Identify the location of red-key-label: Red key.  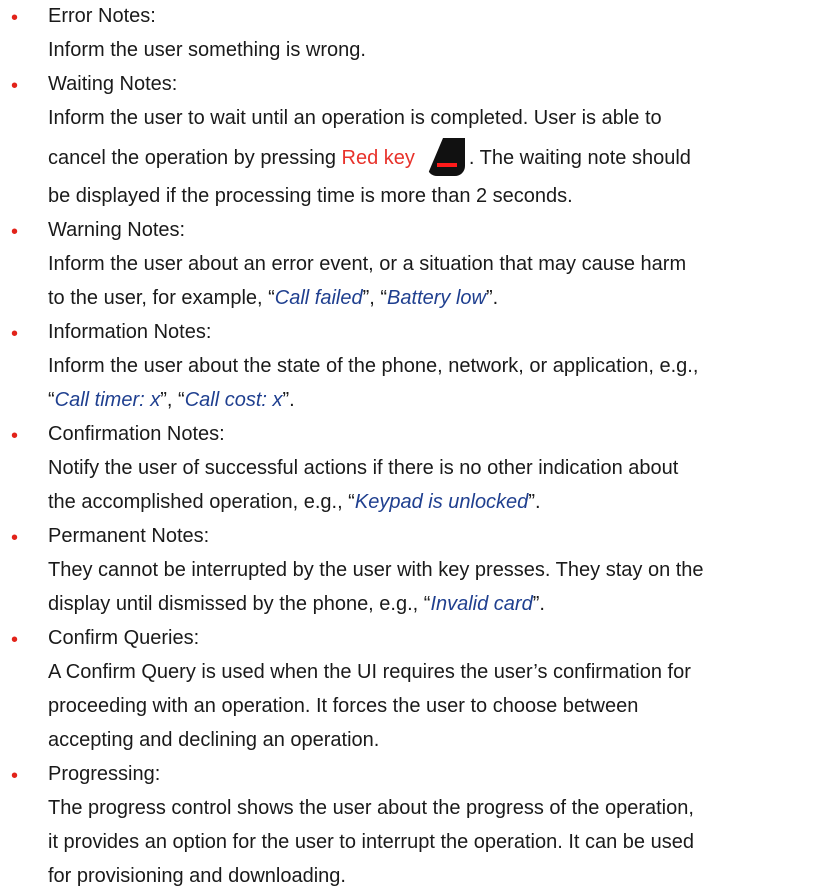
(378, 158).